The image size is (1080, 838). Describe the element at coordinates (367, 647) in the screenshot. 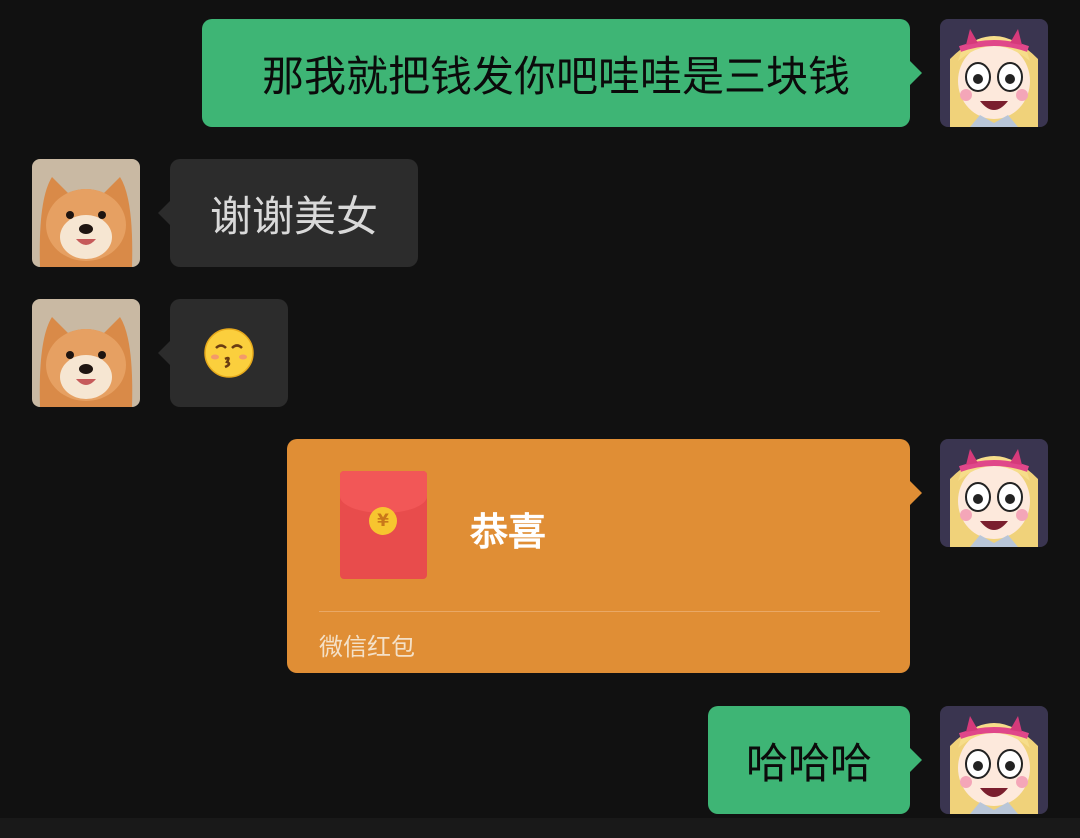

I see `red-packet-label: 微信红包` at that location.